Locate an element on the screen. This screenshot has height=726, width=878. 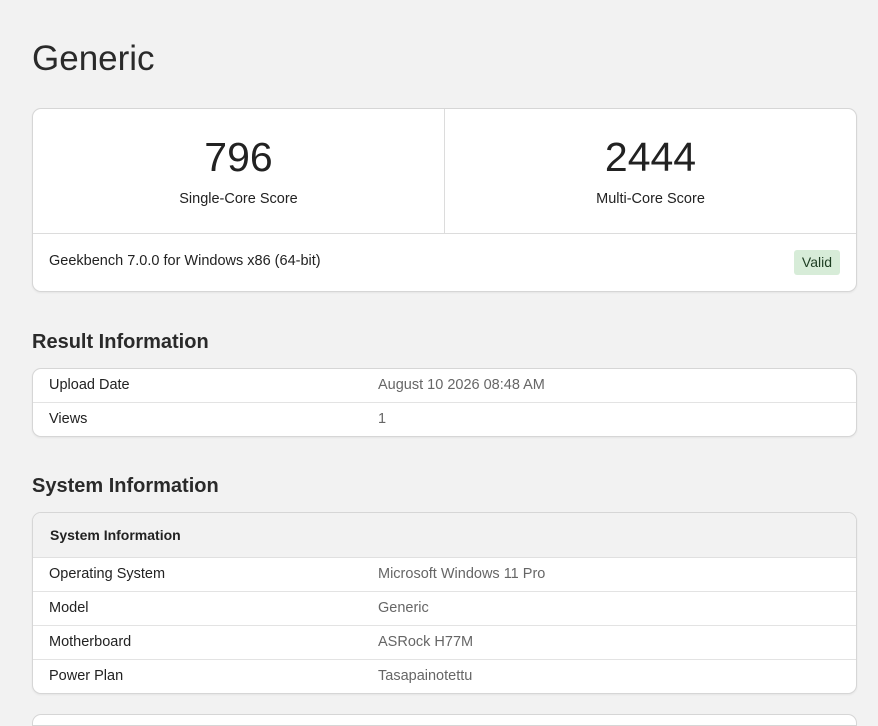
benchmark-version: Geekbench 7.0.0 for Windows x86 (64-bit) is located at coordinates (185, 261).